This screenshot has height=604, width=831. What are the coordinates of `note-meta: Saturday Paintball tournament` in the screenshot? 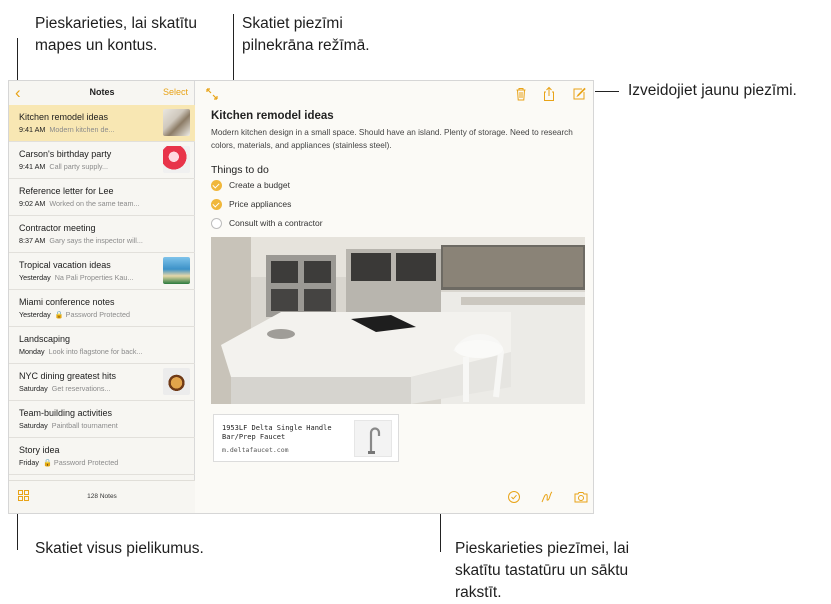 It's located at (107, 425).